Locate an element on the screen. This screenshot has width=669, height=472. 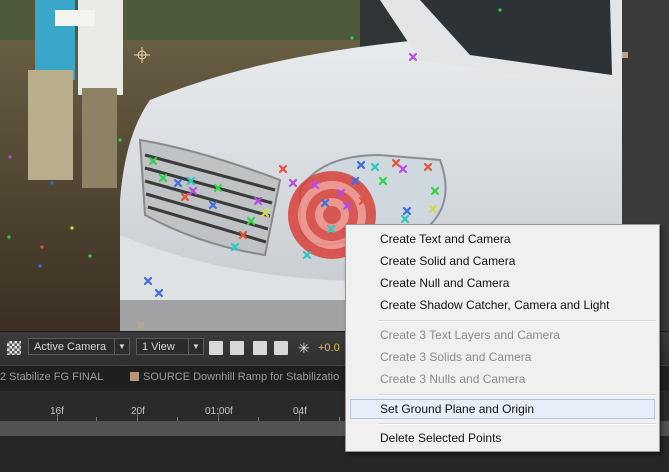
toggle-pixel-icon is located at coordinates (216, 348).